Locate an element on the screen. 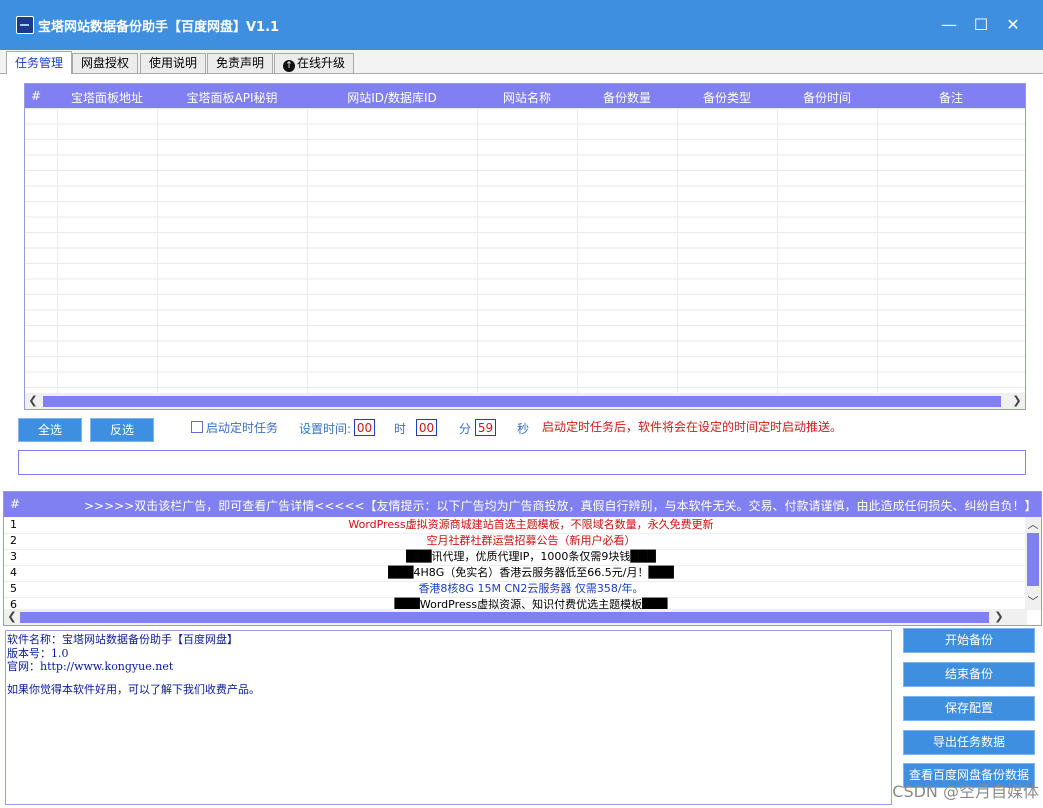 This screenshot has height=808, width=1043. tab-usage-guide: 使用说明 is located at coordinates (173, 63).